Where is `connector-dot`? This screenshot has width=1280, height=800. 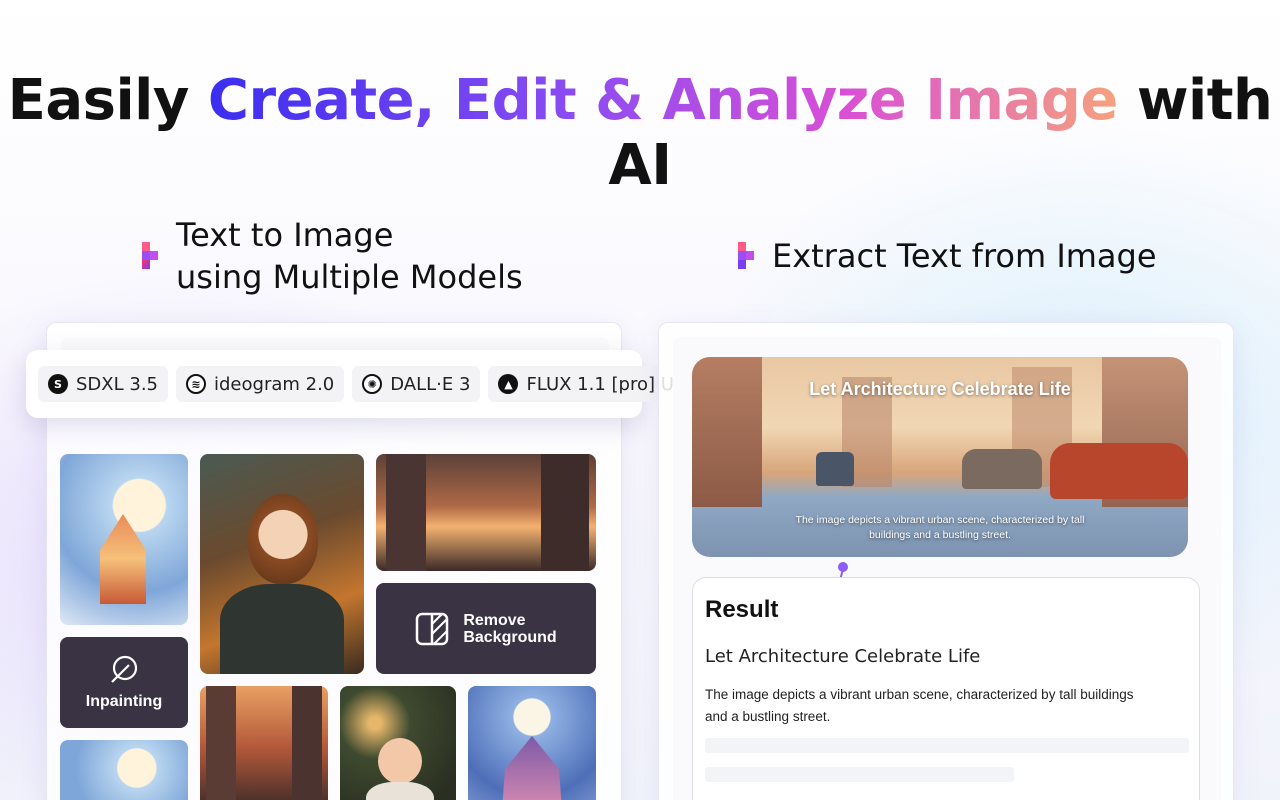 connector-dot is located at coordinates (843, 567).